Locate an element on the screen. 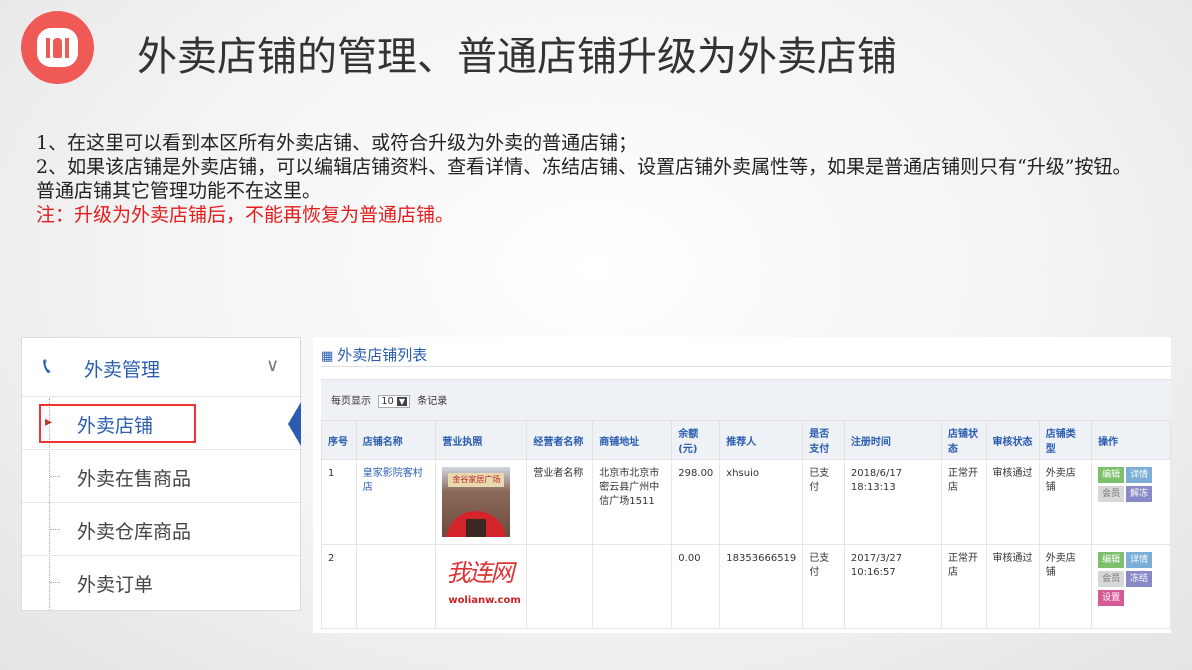 This screenshot has width=1192, height=670. col-header: 序号 is located at coordinates (339, 440).